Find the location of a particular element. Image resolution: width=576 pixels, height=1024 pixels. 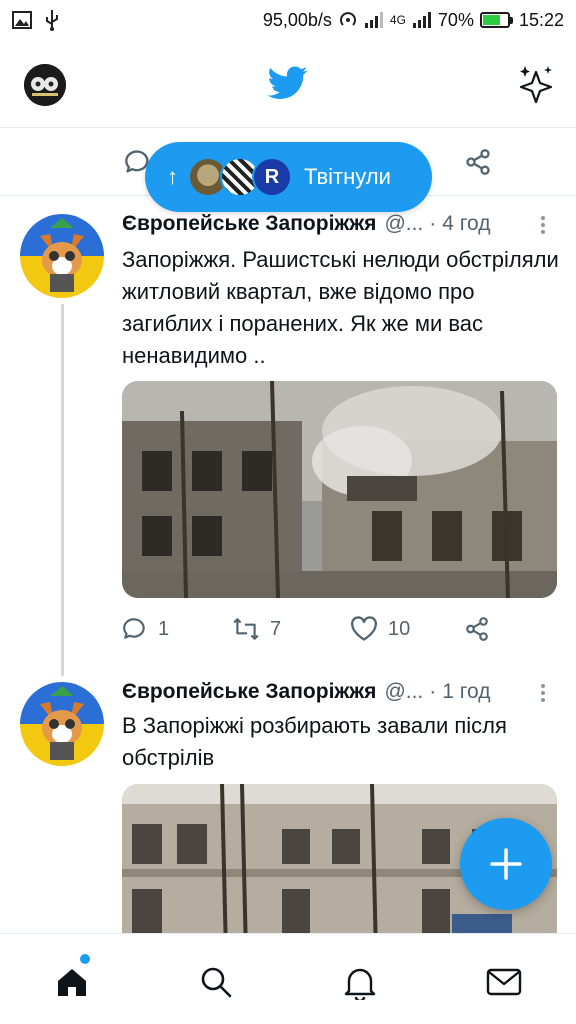

status-bar: 95,00b/s 4G 70% 15:22 is located at coordinates (288, 20).